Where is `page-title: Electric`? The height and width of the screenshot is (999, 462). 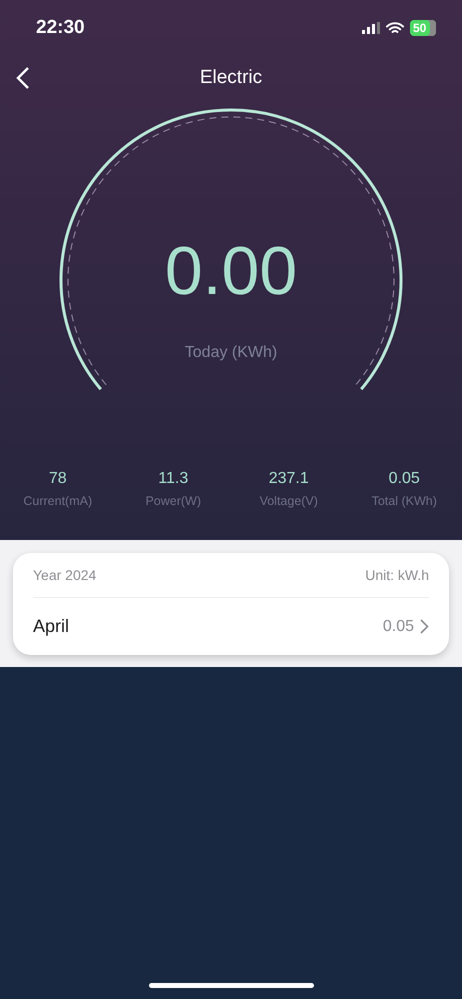 page-title: Electric is located at coordinates (231, 78).